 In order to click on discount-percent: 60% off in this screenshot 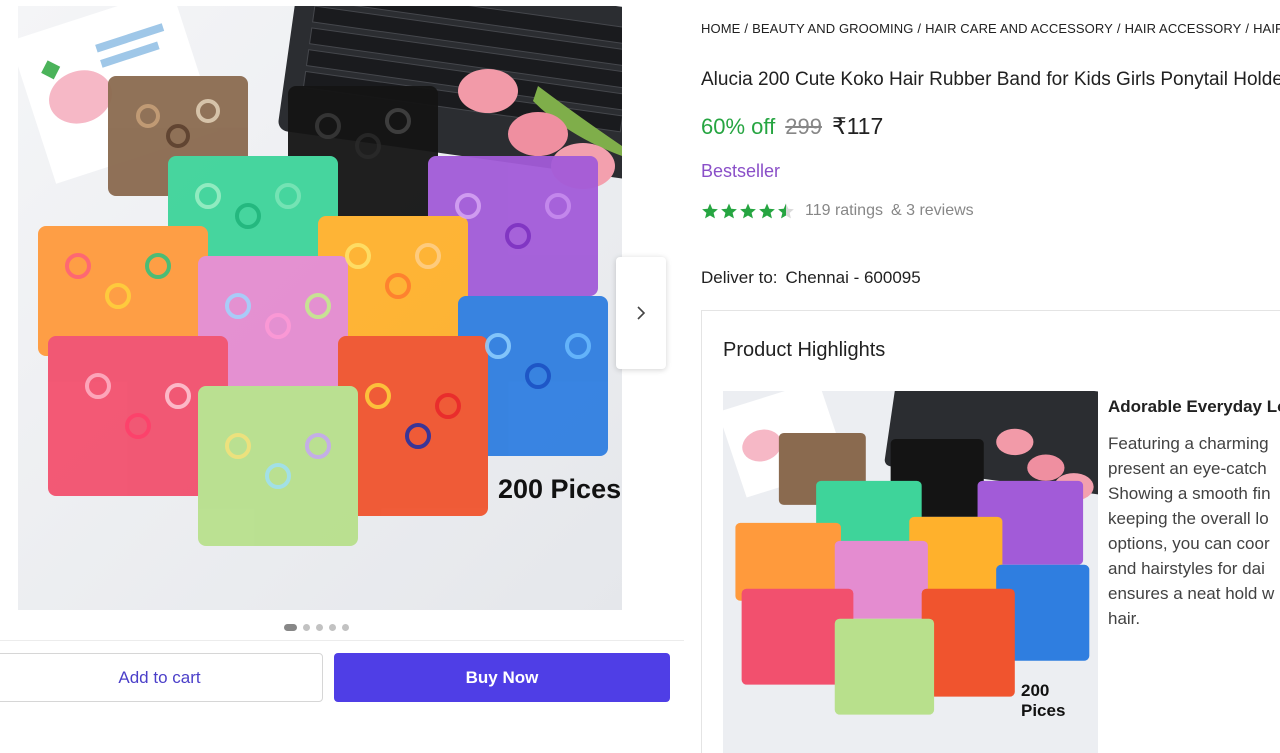, I will do `click(738, 126)`.